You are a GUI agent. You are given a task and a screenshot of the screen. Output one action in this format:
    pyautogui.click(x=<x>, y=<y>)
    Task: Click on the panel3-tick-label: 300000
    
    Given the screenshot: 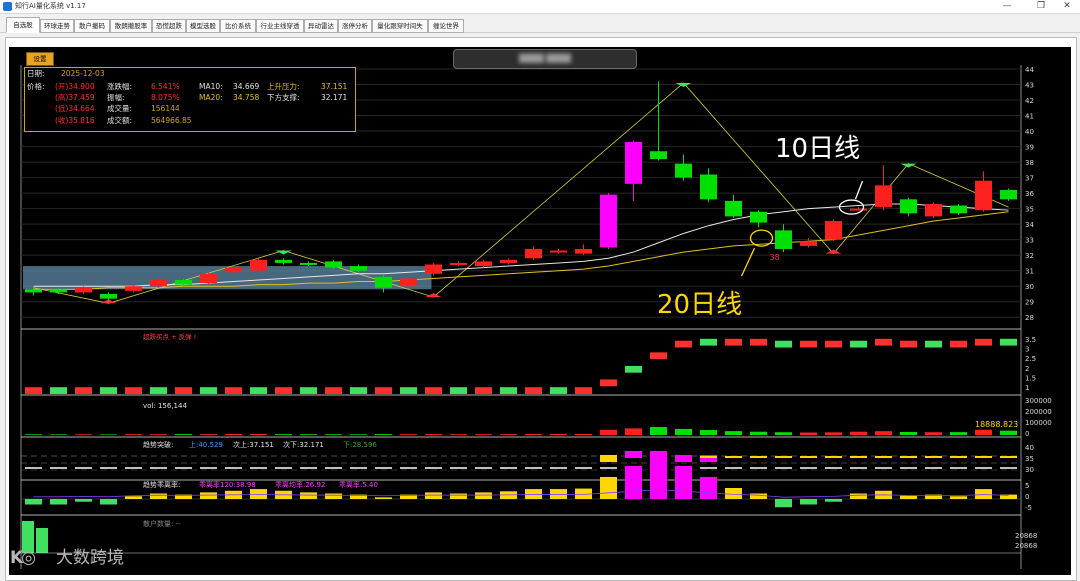 What is the action you would take?
    pyautogui.click(x=1038, y=401)
    